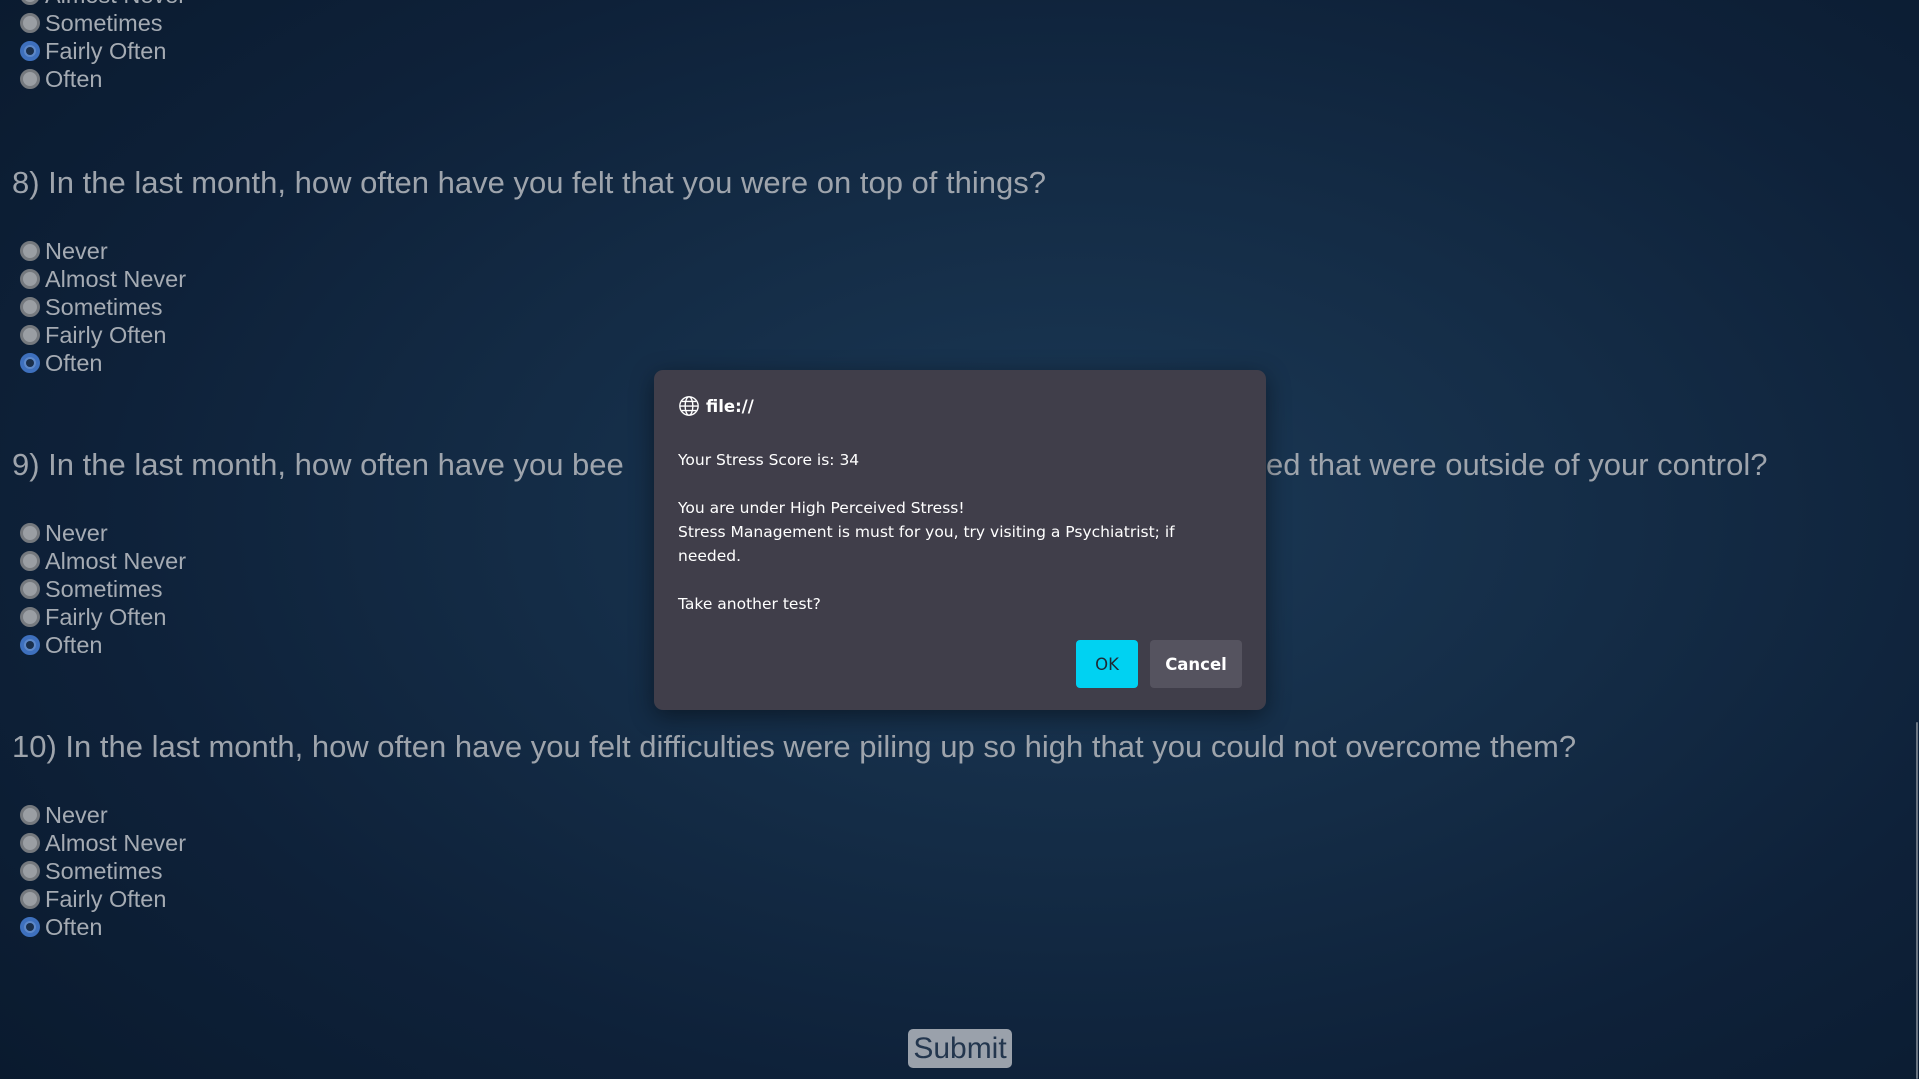 Image resolution: width=1919 pixels, height=1079 pixels. I want to click on retake-prompt-text: Take another test?, so click(749, 604).